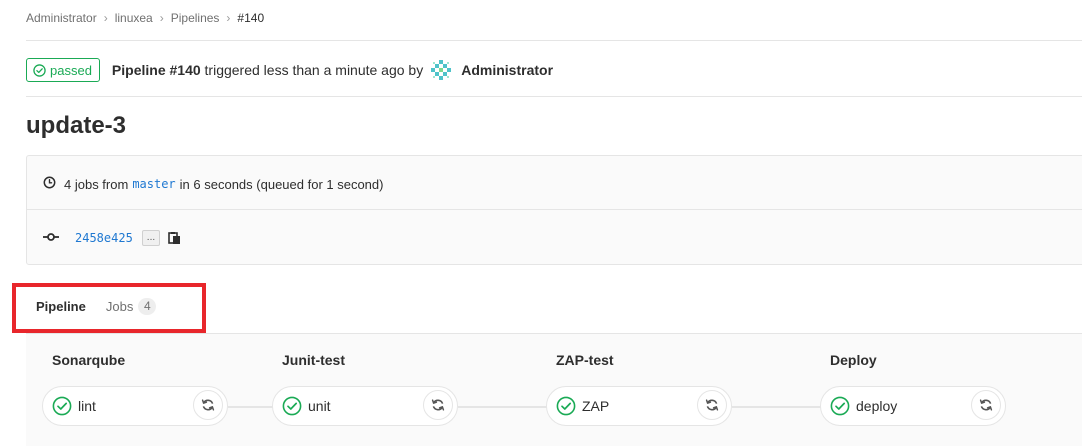 This screenshot has height=446, width=1082. I want to click on job-pill: ZAP, so click(639, 406).